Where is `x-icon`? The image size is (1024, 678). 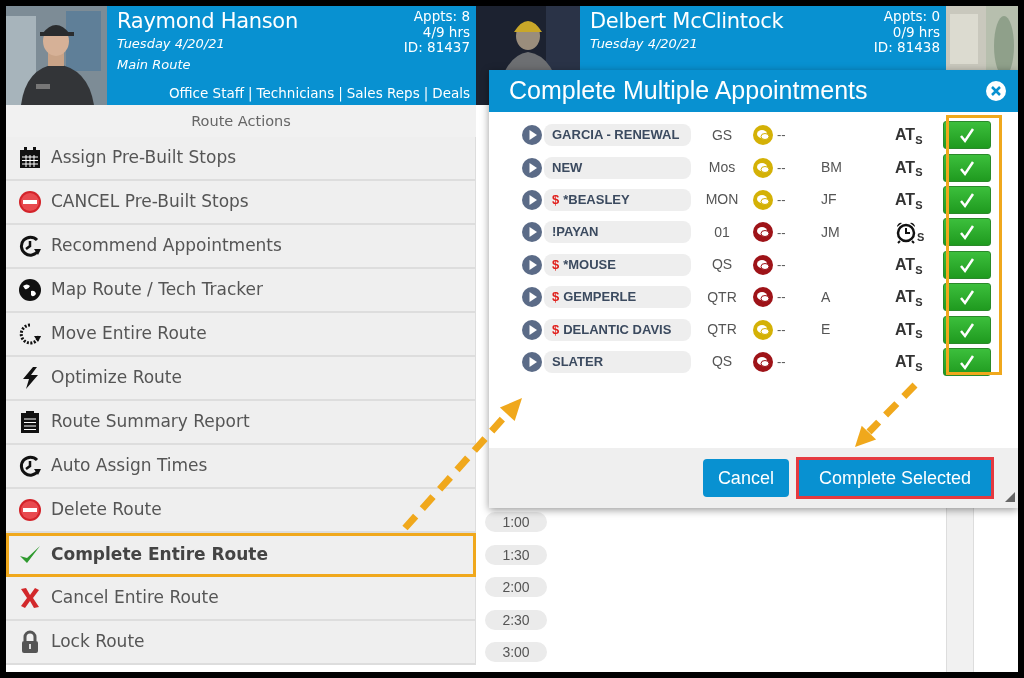
x-icon is located at coordinates (30, 598).